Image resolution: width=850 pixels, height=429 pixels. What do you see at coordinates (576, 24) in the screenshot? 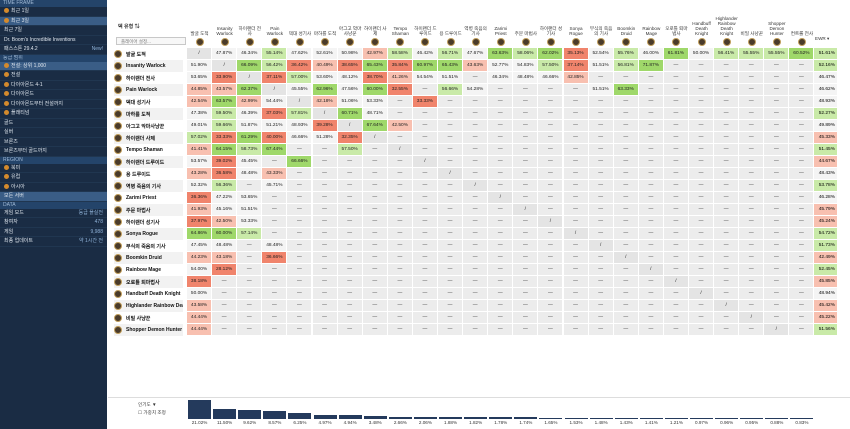
I see `matchup-column-header: Sonya Rogue` at bounding box center [576, 24].